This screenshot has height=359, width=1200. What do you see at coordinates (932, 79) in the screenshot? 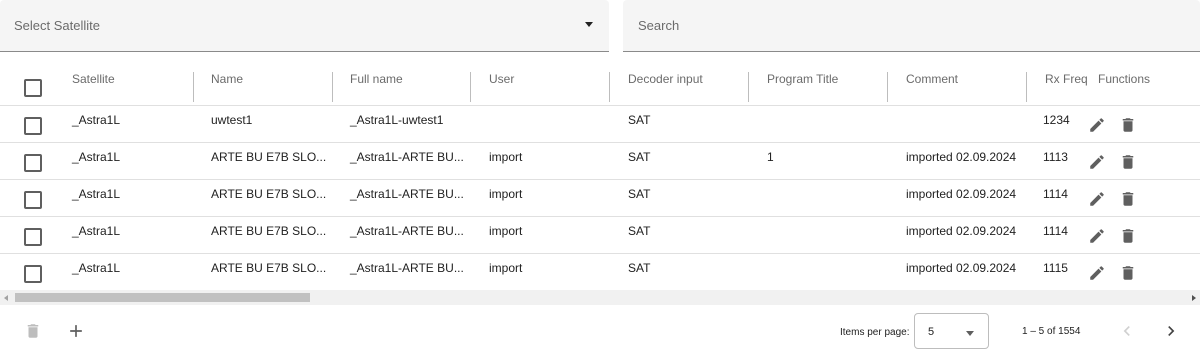
I see `header-comment: Comment` at bounding box center [932, 79].